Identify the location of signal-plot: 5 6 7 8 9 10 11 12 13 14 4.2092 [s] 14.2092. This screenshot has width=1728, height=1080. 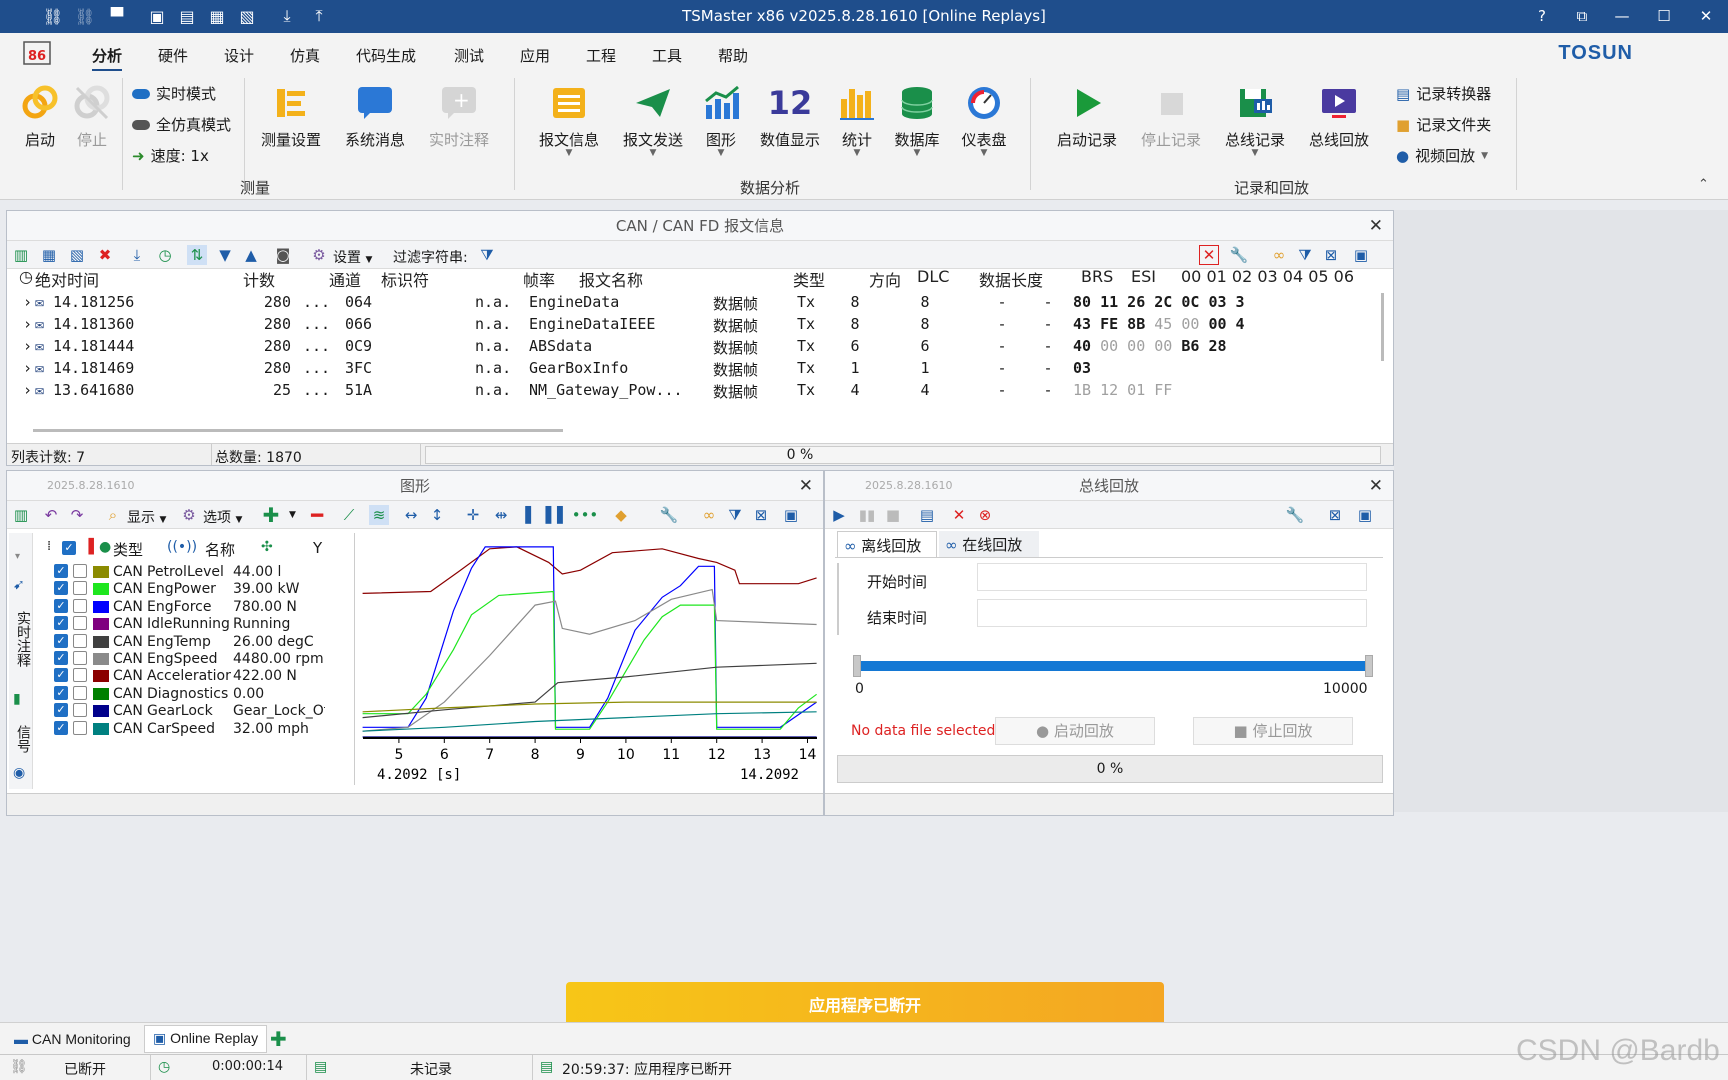
(592, 663).